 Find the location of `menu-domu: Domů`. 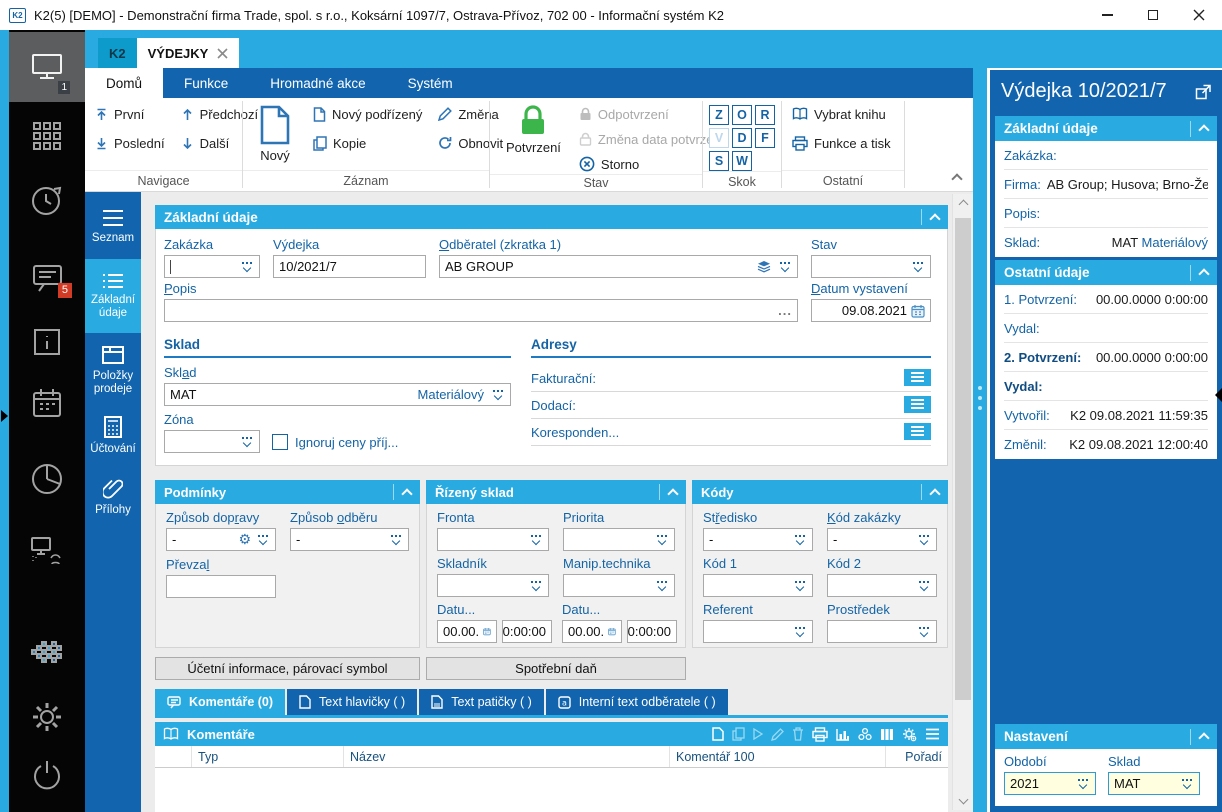

menu-domu: Domů is located at coordinates (124, 83).